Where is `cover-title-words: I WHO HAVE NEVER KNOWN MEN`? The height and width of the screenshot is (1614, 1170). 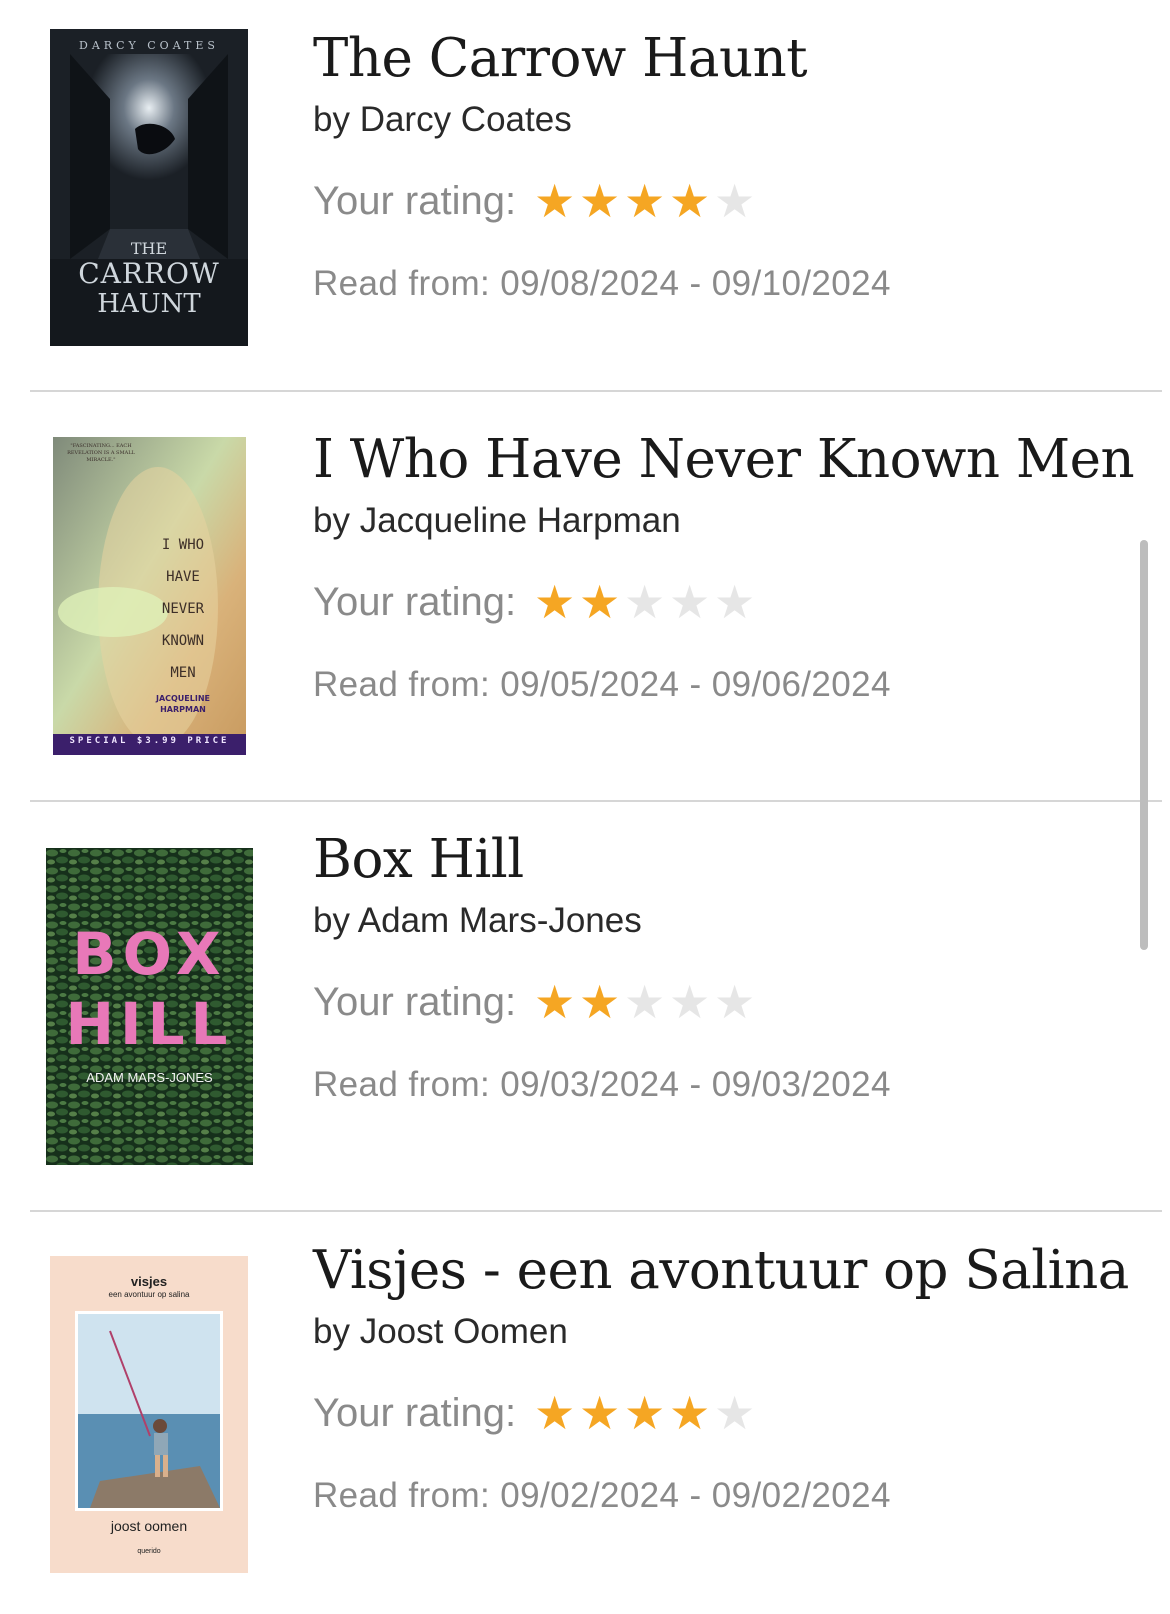 cover-title-words: I WHO HAVE NEVER KNOWN MEN is located at coordinates (183, 609).